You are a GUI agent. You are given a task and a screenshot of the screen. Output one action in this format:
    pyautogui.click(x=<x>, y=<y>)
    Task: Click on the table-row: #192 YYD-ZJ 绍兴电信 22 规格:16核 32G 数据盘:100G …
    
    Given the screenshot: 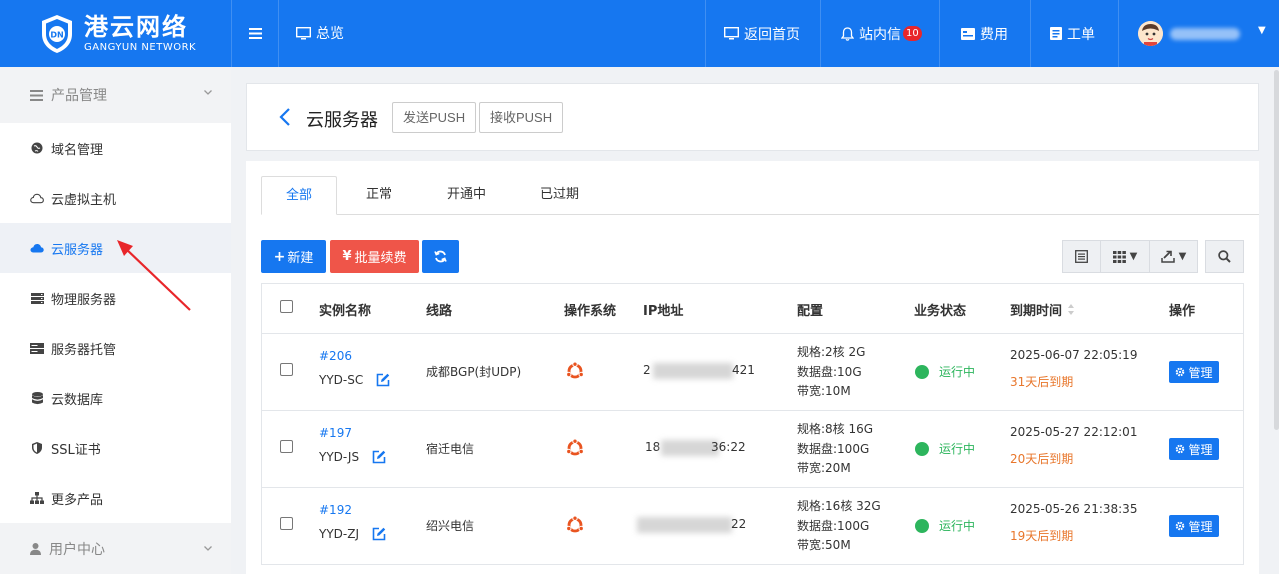 What is the action you would take?
    pyautogui.click(x=752, y=526)
    